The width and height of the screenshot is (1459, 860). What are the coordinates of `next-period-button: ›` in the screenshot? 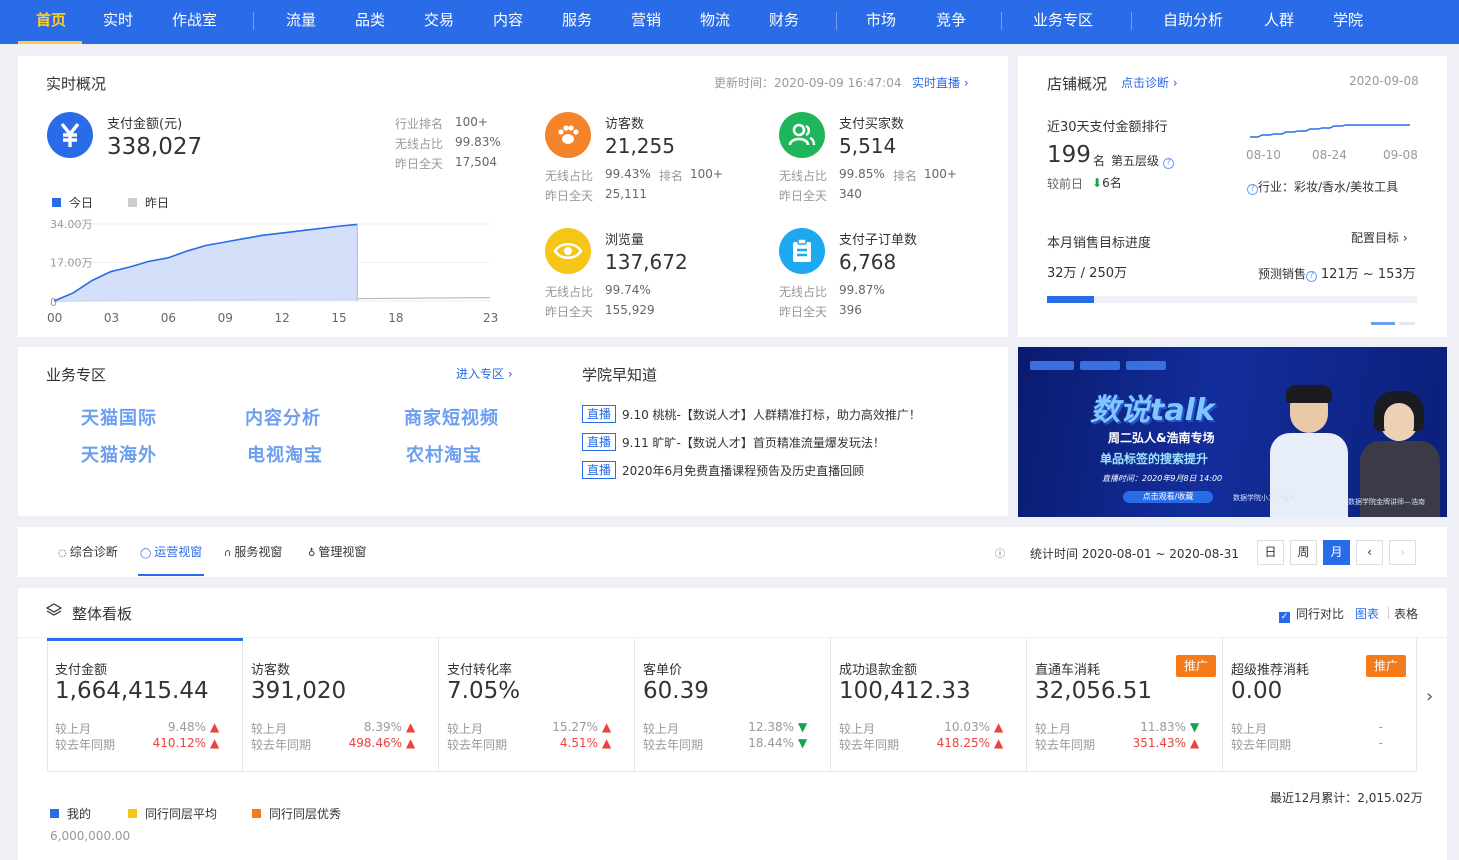 It's located at (1402, 552).